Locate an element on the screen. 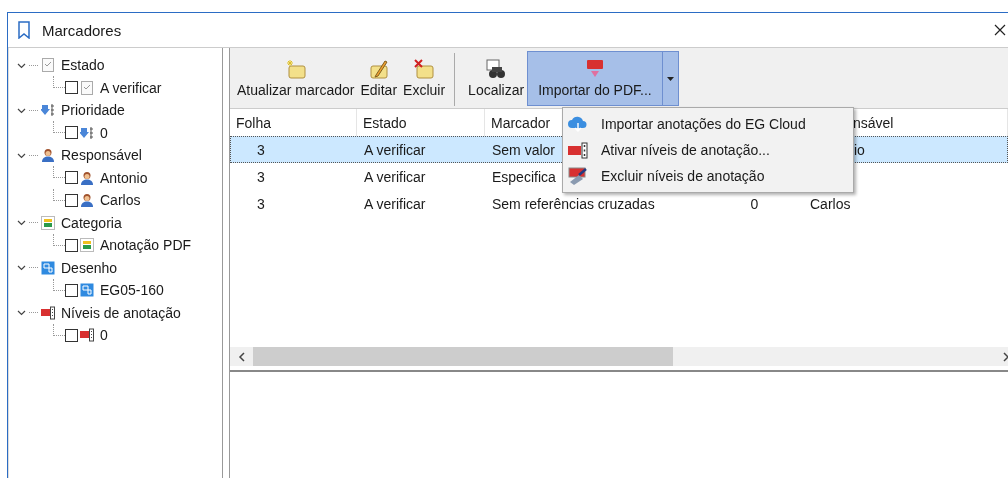  scroll-right-icon is located at coordinates (1005, 356).